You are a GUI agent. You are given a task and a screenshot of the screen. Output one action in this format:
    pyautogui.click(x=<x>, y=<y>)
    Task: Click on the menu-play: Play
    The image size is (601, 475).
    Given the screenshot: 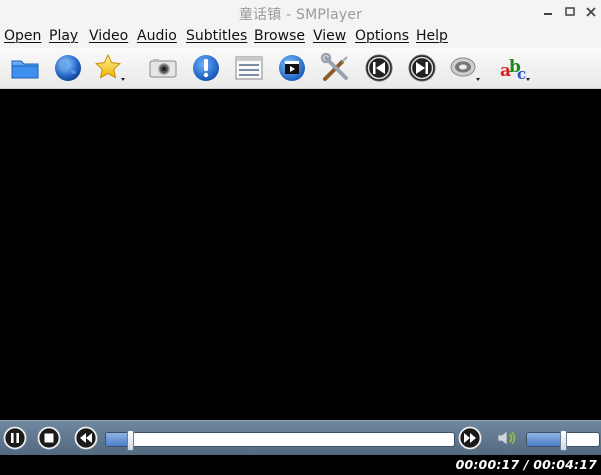 What is the action you would take?
    pyautogui.click(x=63, y=36)
    